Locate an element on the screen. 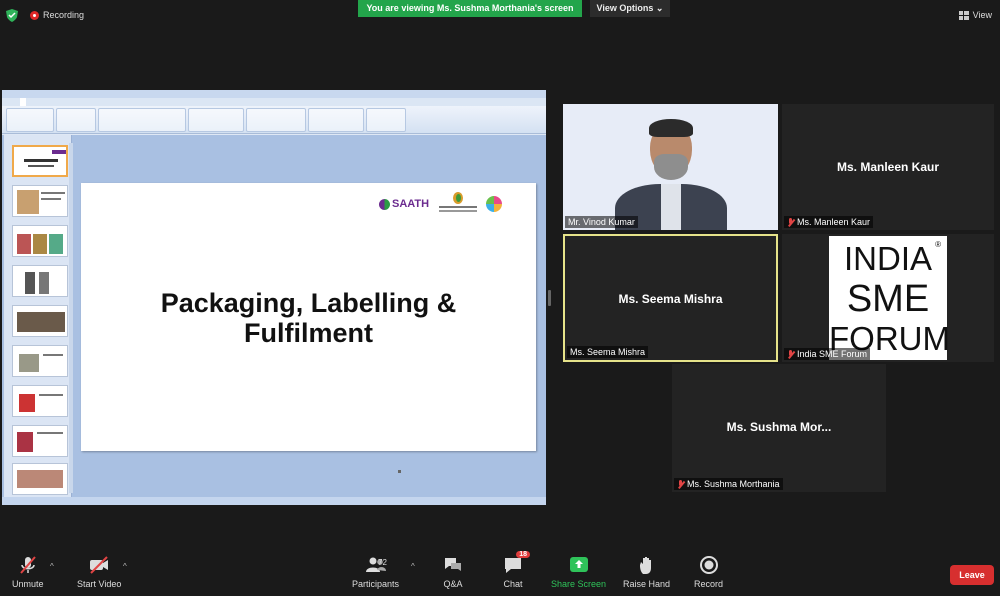  record-button: Record is located at coordinates (708, 571).